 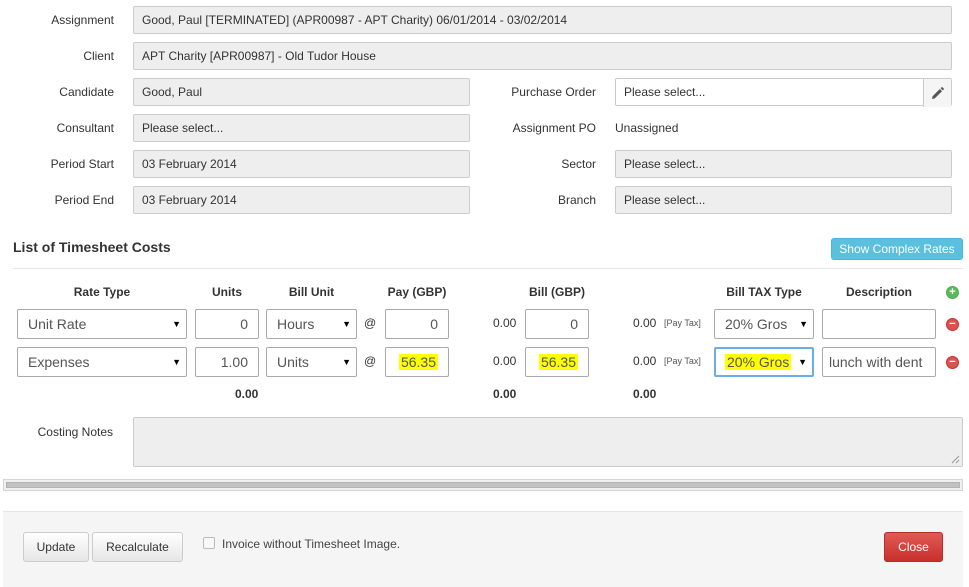 I want to click on rate-type-select: Expenses ▼, so click(x=102, y=362).